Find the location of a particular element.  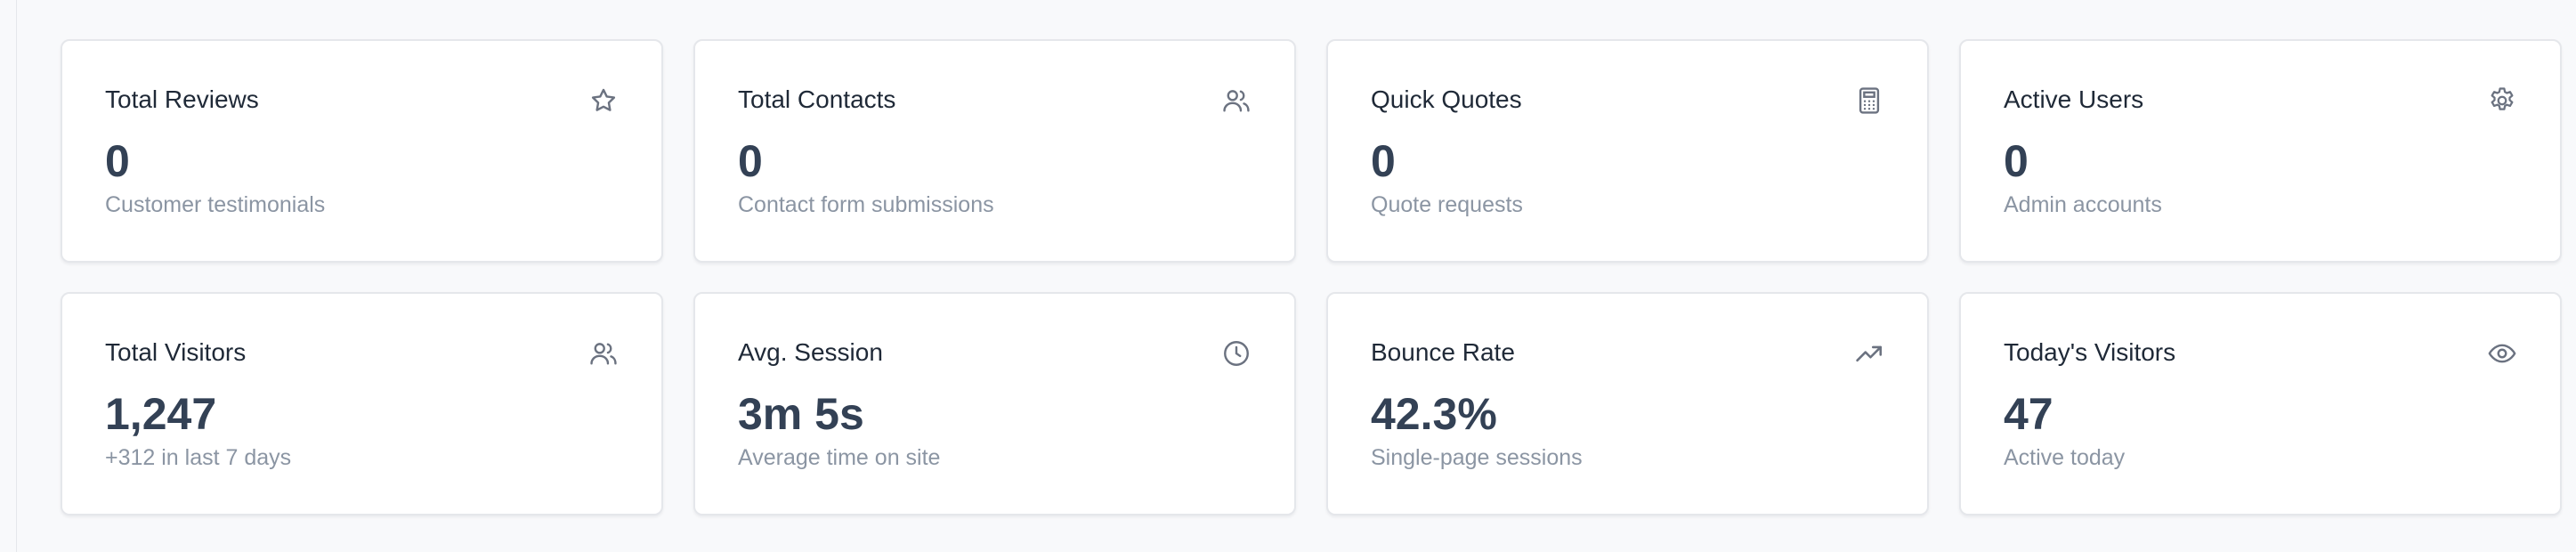

stat-value: 3m 5s is located at coordinates (801, 414).